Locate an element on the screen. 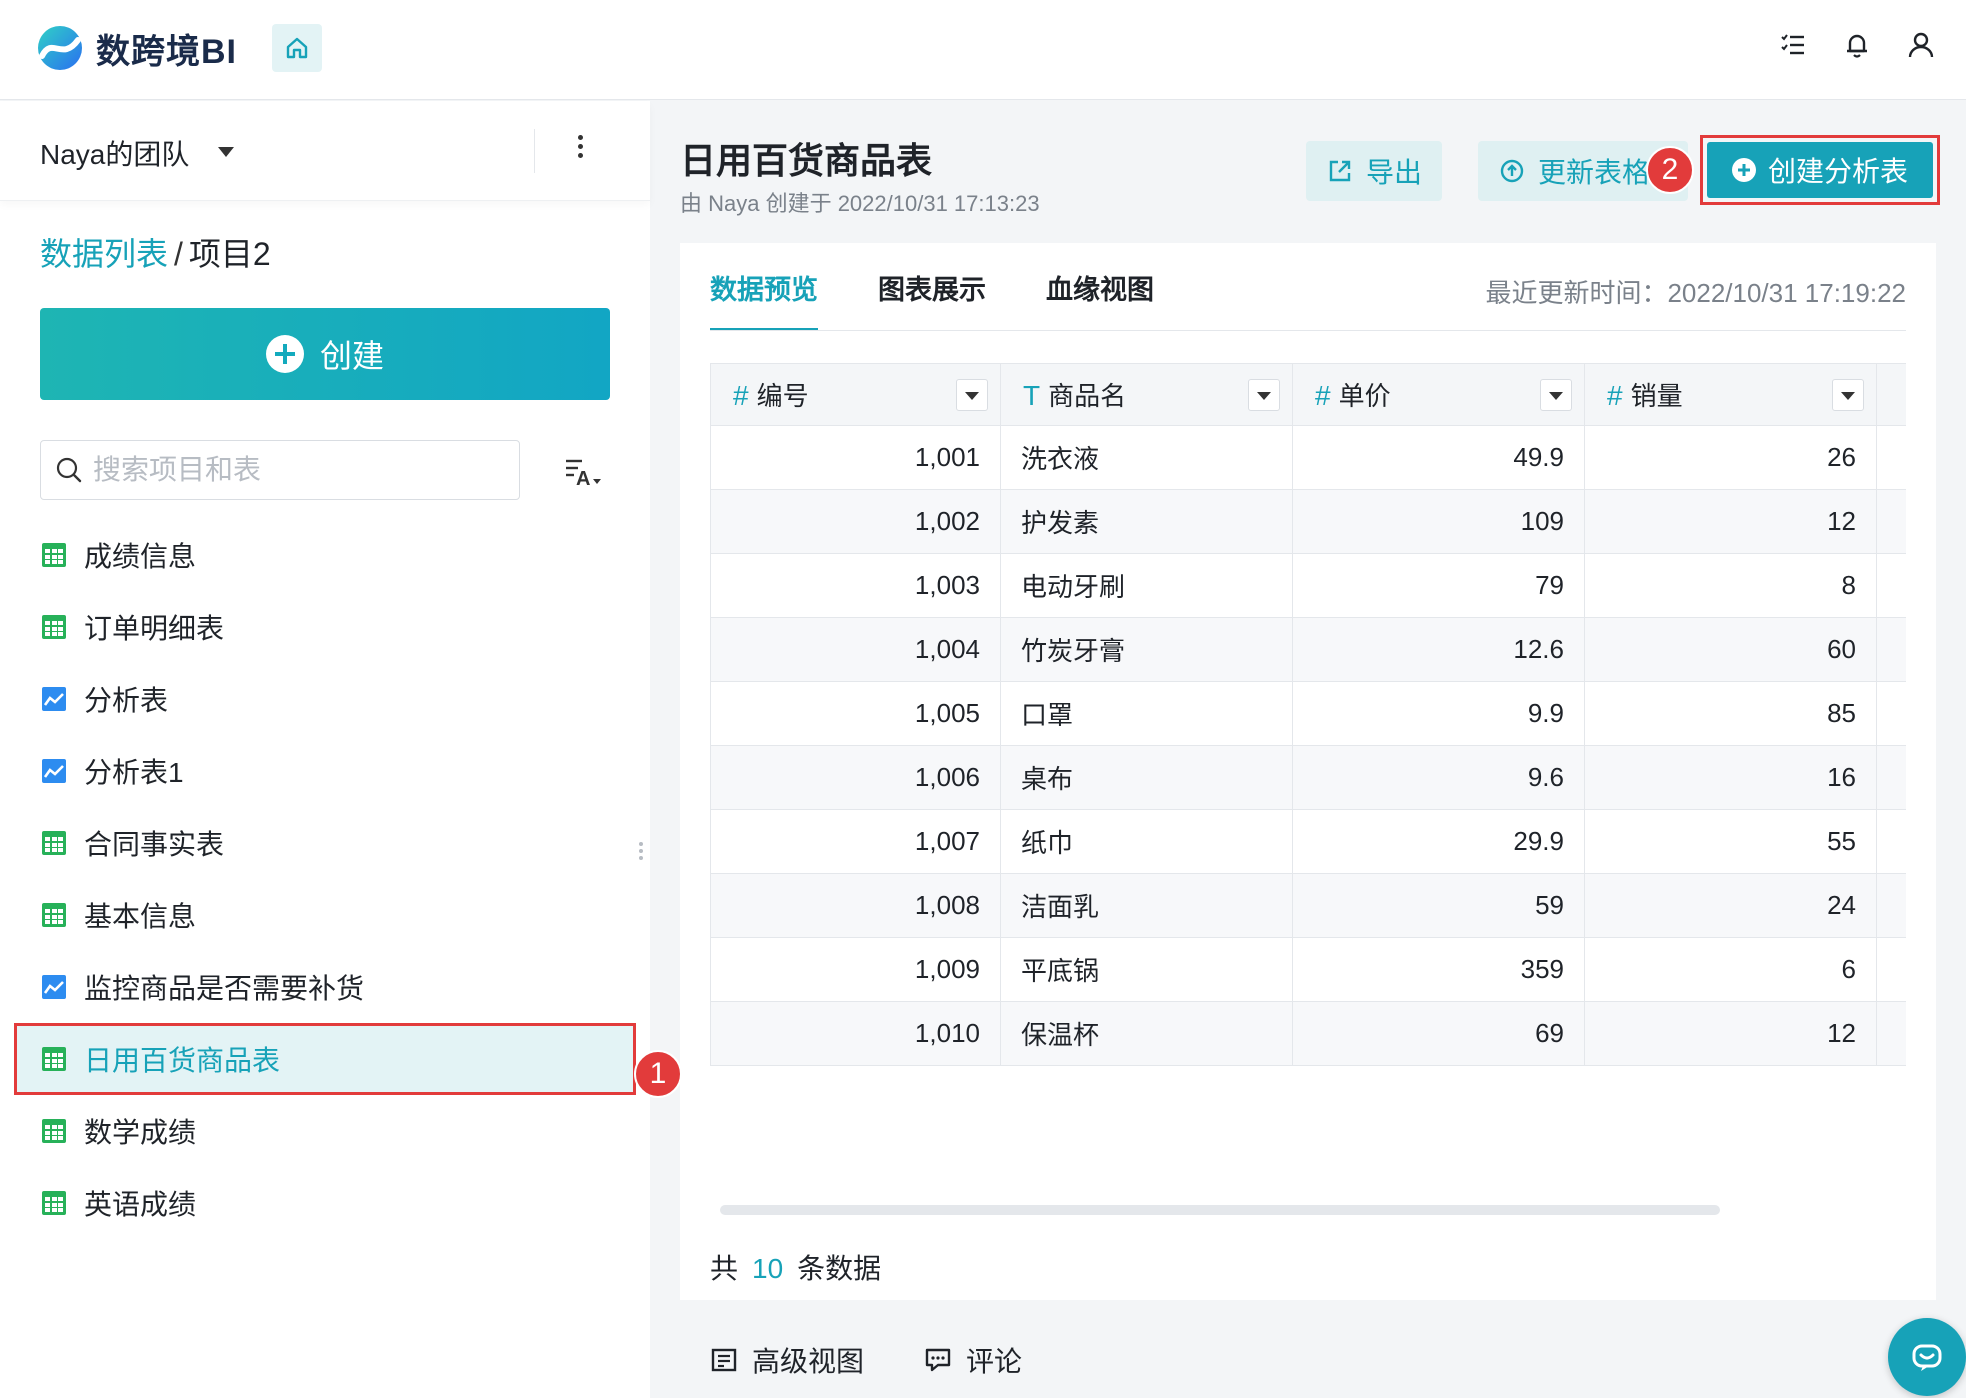 This screenshot has width=1966, height=1398. cell: 竹炭牙膏 is located at coordinates (1146, 649).